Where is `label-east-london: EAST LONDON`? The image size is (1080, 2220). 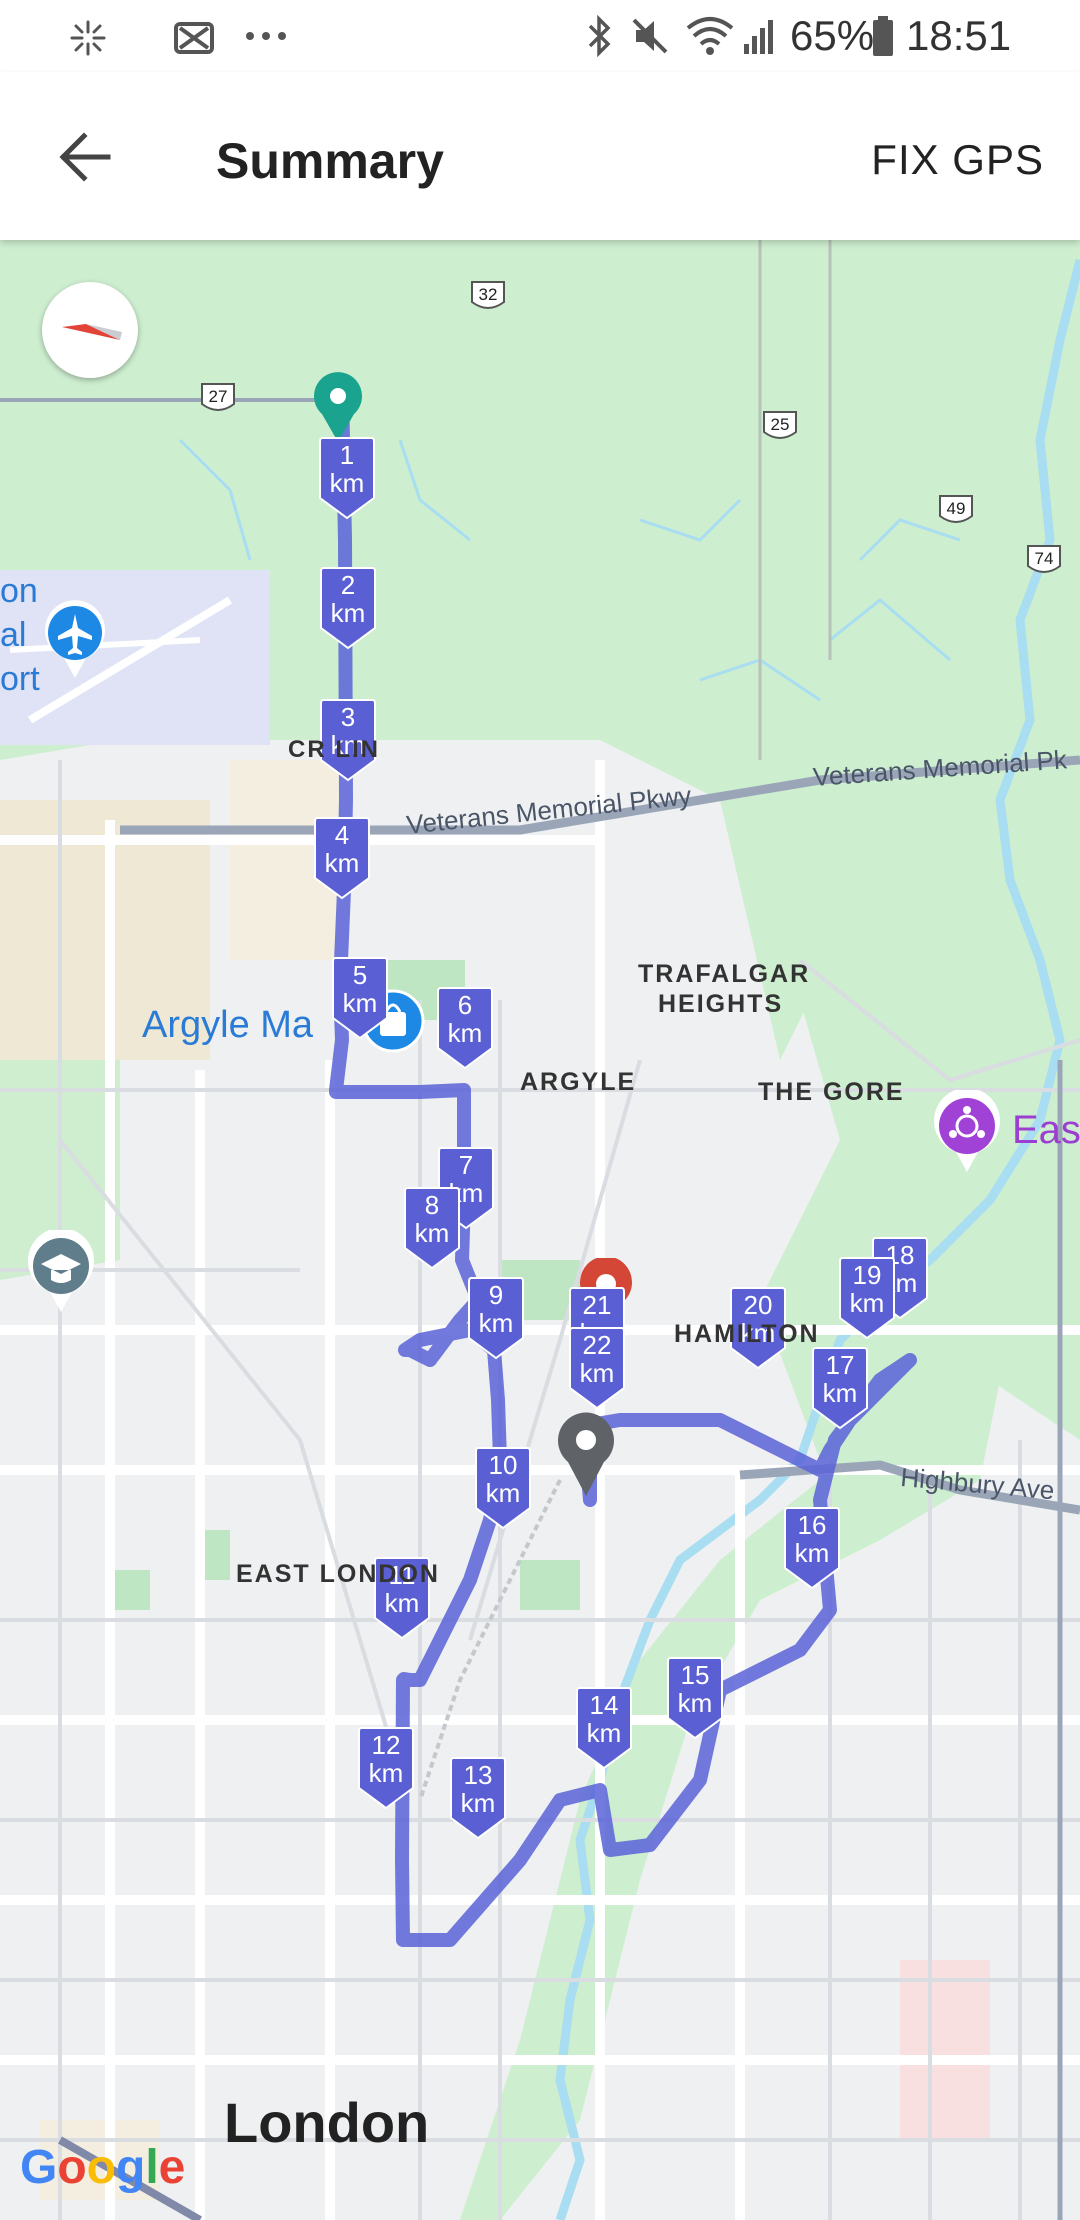 label-east-london: EAST LONDON is located at coordinates (338, 1574).